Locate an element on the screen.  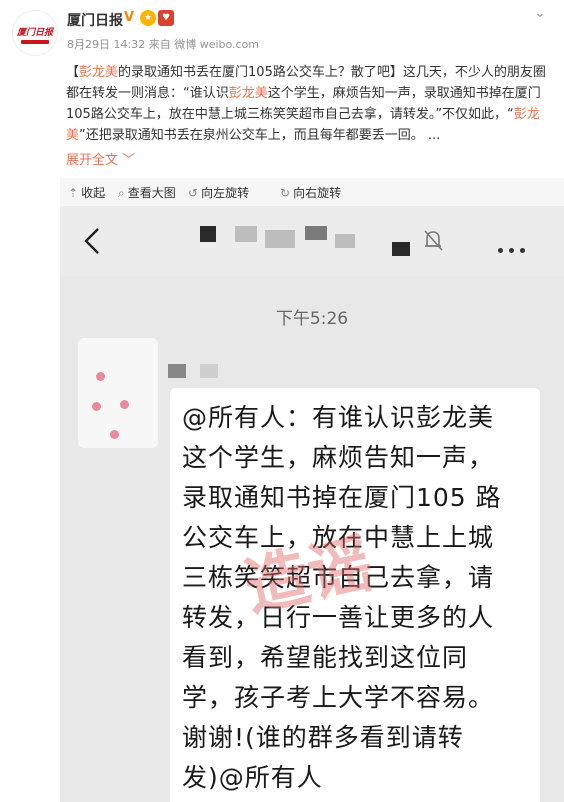
account-avatar: 厦门日报 is located at coordinates (35, 33).